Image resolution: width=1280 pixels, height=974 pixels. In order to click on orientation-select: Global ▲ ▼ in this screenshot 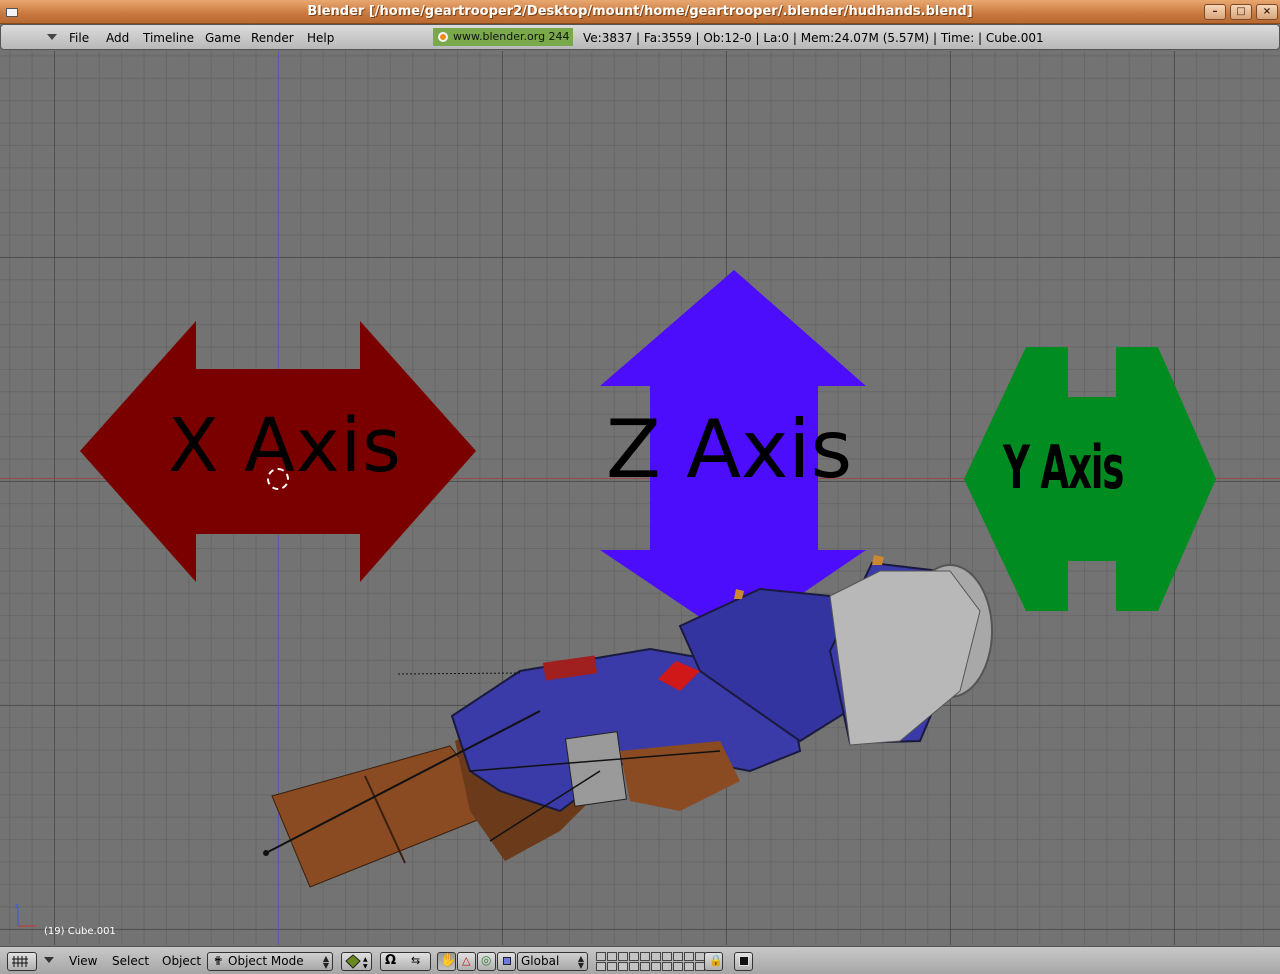, I will do `click(552, 961)`.